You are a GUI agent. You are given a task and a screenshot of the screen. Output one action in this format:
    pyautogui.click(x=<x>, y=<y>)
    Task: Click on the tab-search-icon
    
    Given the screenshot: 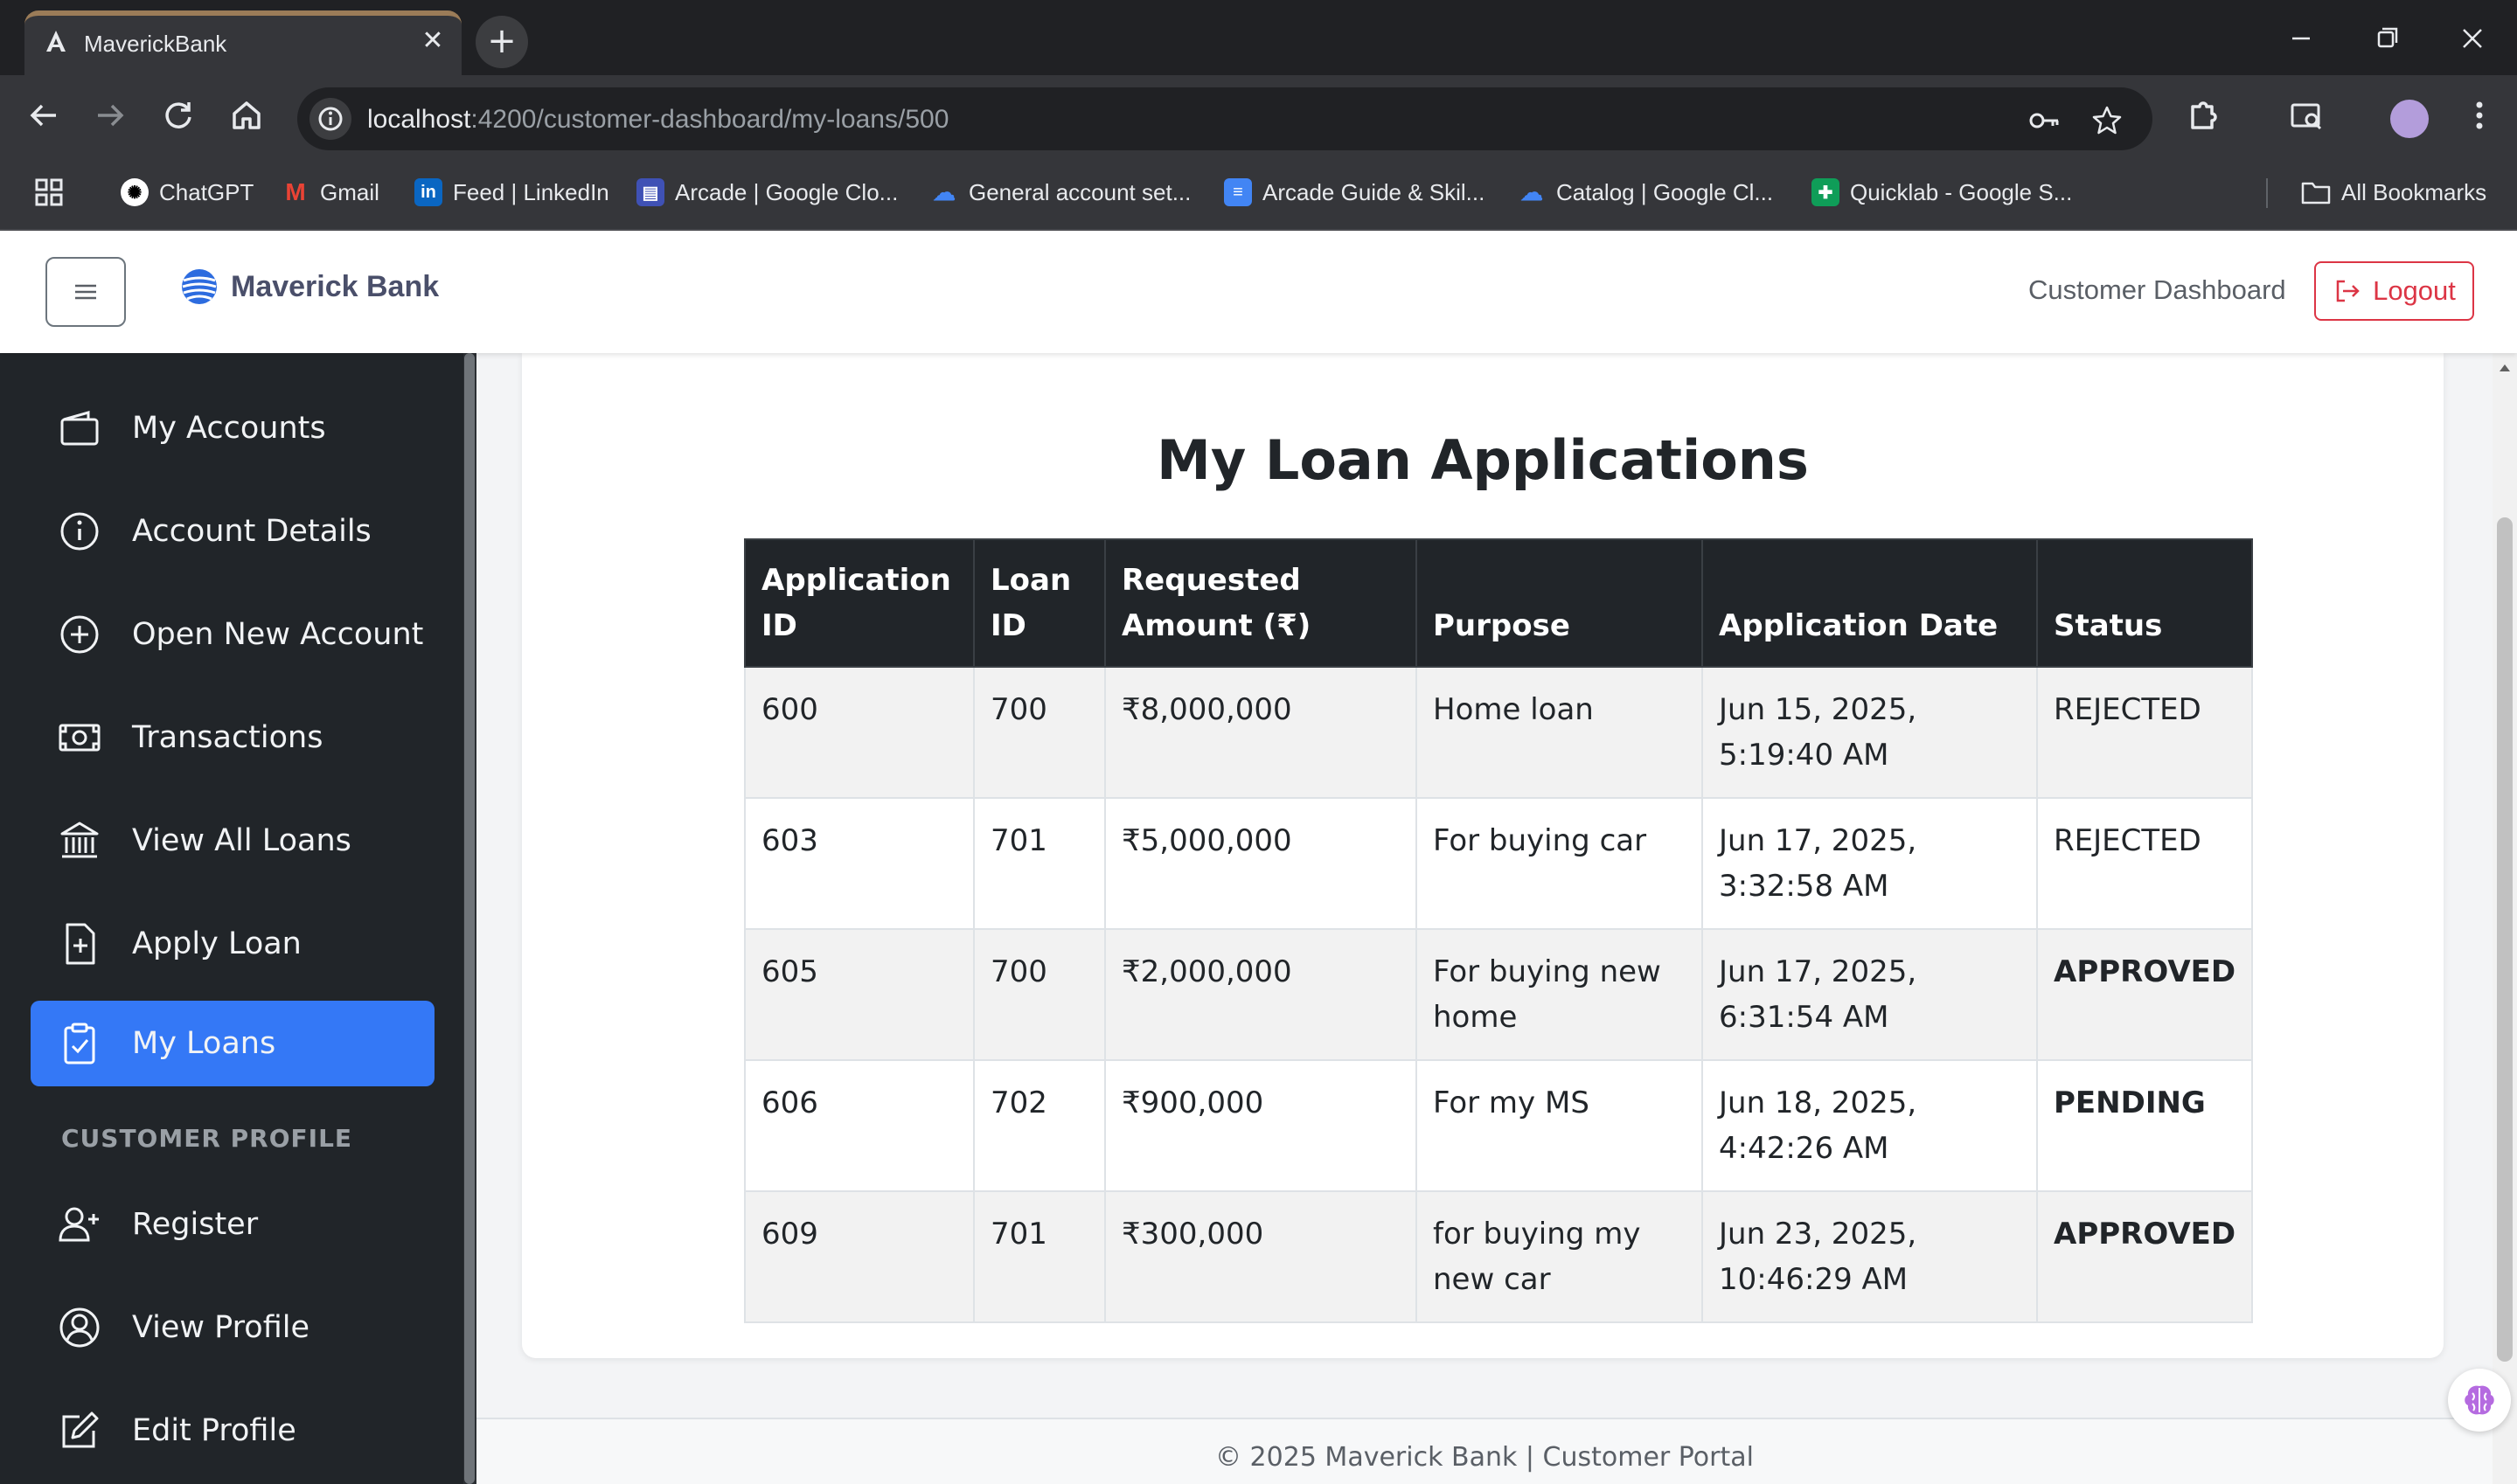 What is the action you would take?
    pyautogui.click(x=2306, y=115)
    